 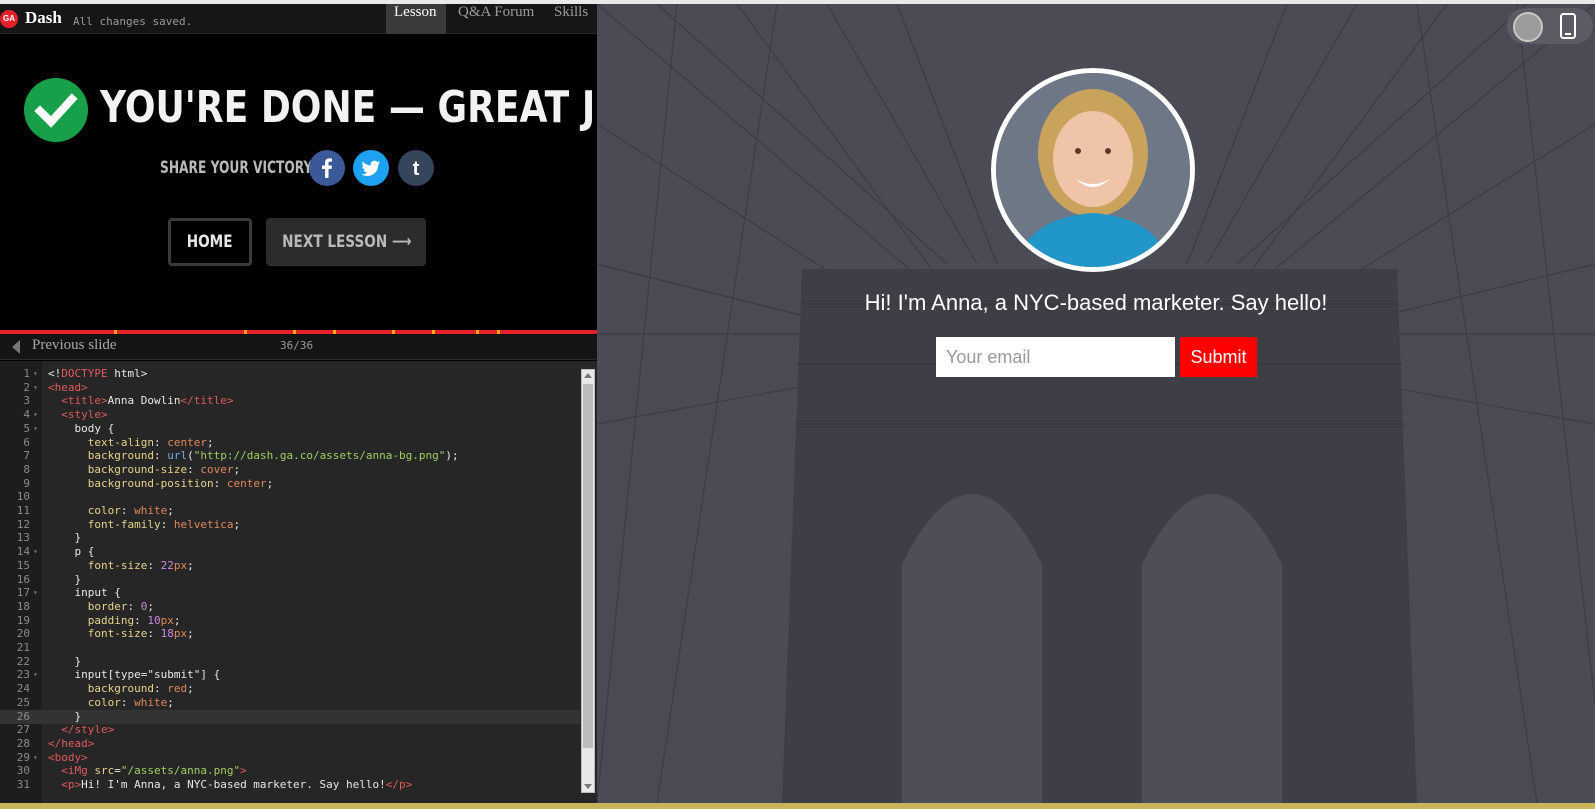 I want to click on tumblr-icon: t, so click(x=416, y=168).